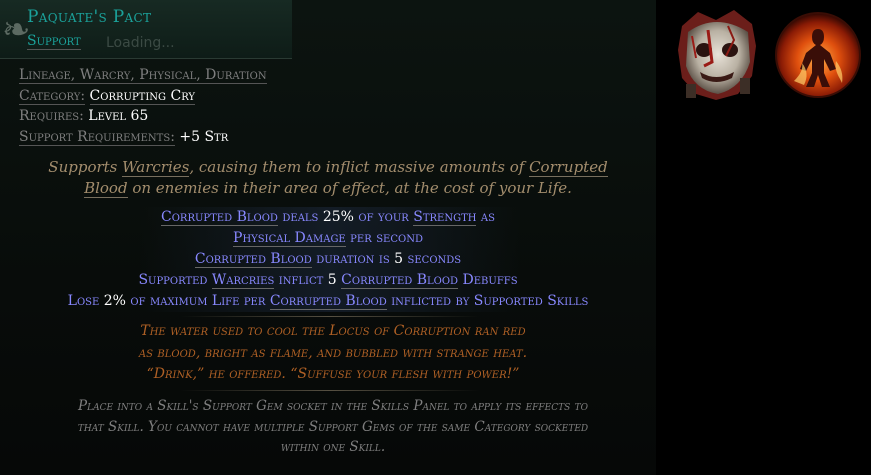  I want to click on mod-text: deals, so click(300, 217).